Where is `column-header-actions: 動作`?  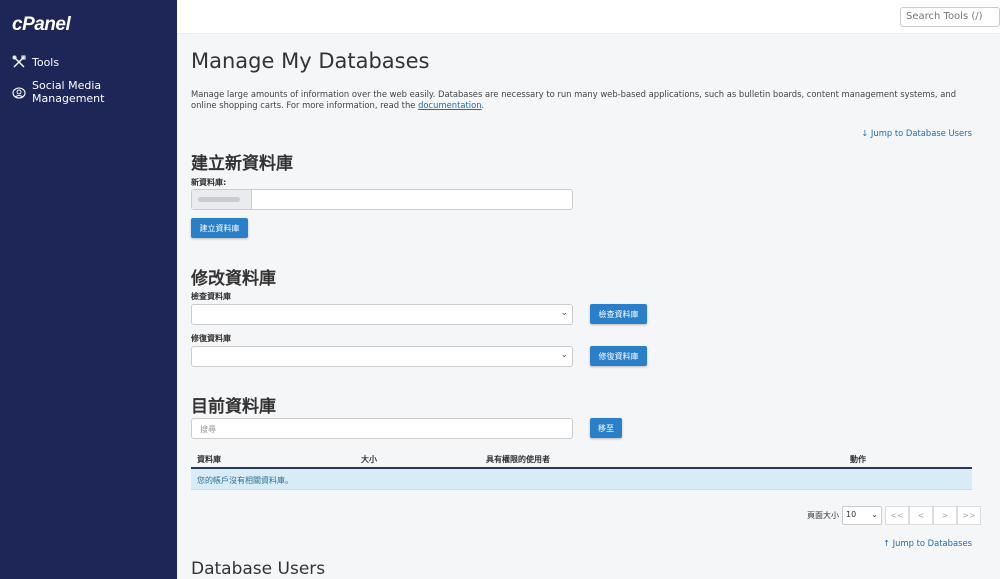
column-header-actions: 動作 is located at coordinates (858, 459).